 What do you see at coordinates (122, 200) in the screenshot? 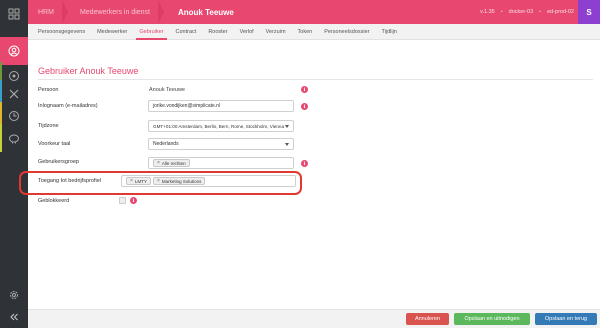
I see `blocked-checkbox` at bounding box center [122, 200].